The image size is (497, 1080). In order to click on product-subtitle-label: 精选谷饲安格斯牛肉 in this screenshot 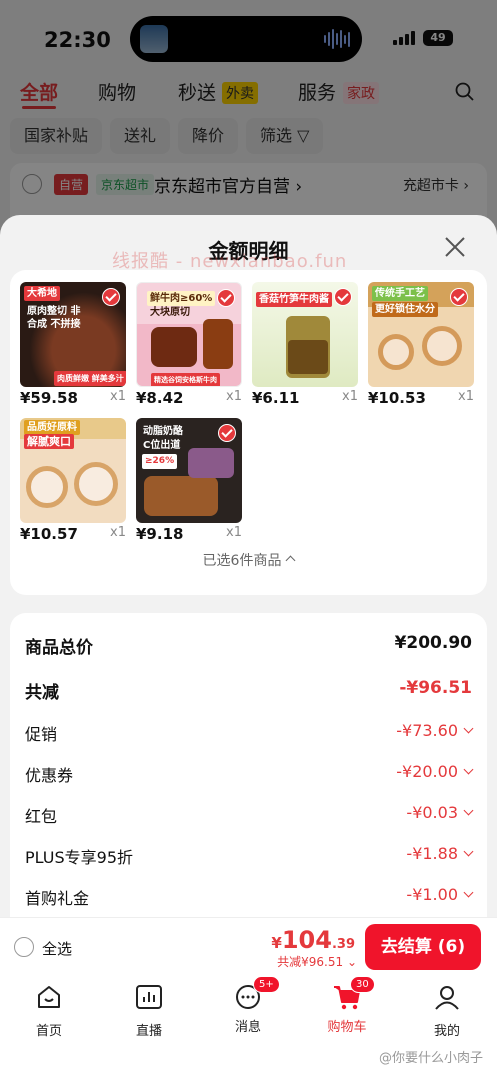, I will do `click(185, 379)`.